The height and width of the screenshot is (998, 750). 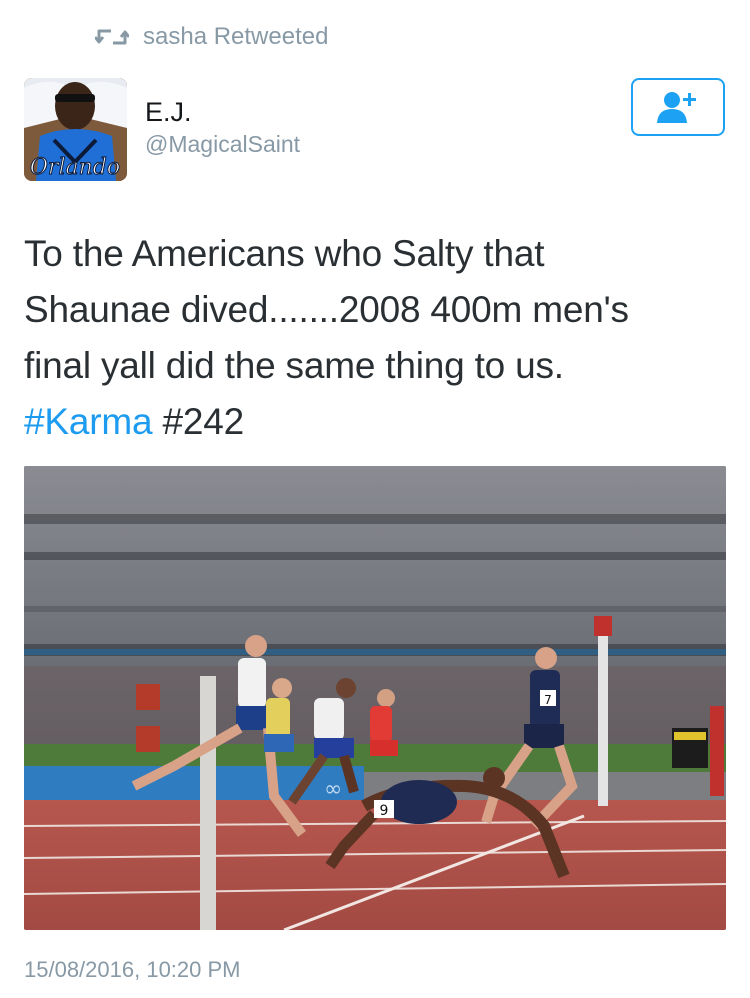 I want to click on author-name: E.J., so click(x=168, y=112).